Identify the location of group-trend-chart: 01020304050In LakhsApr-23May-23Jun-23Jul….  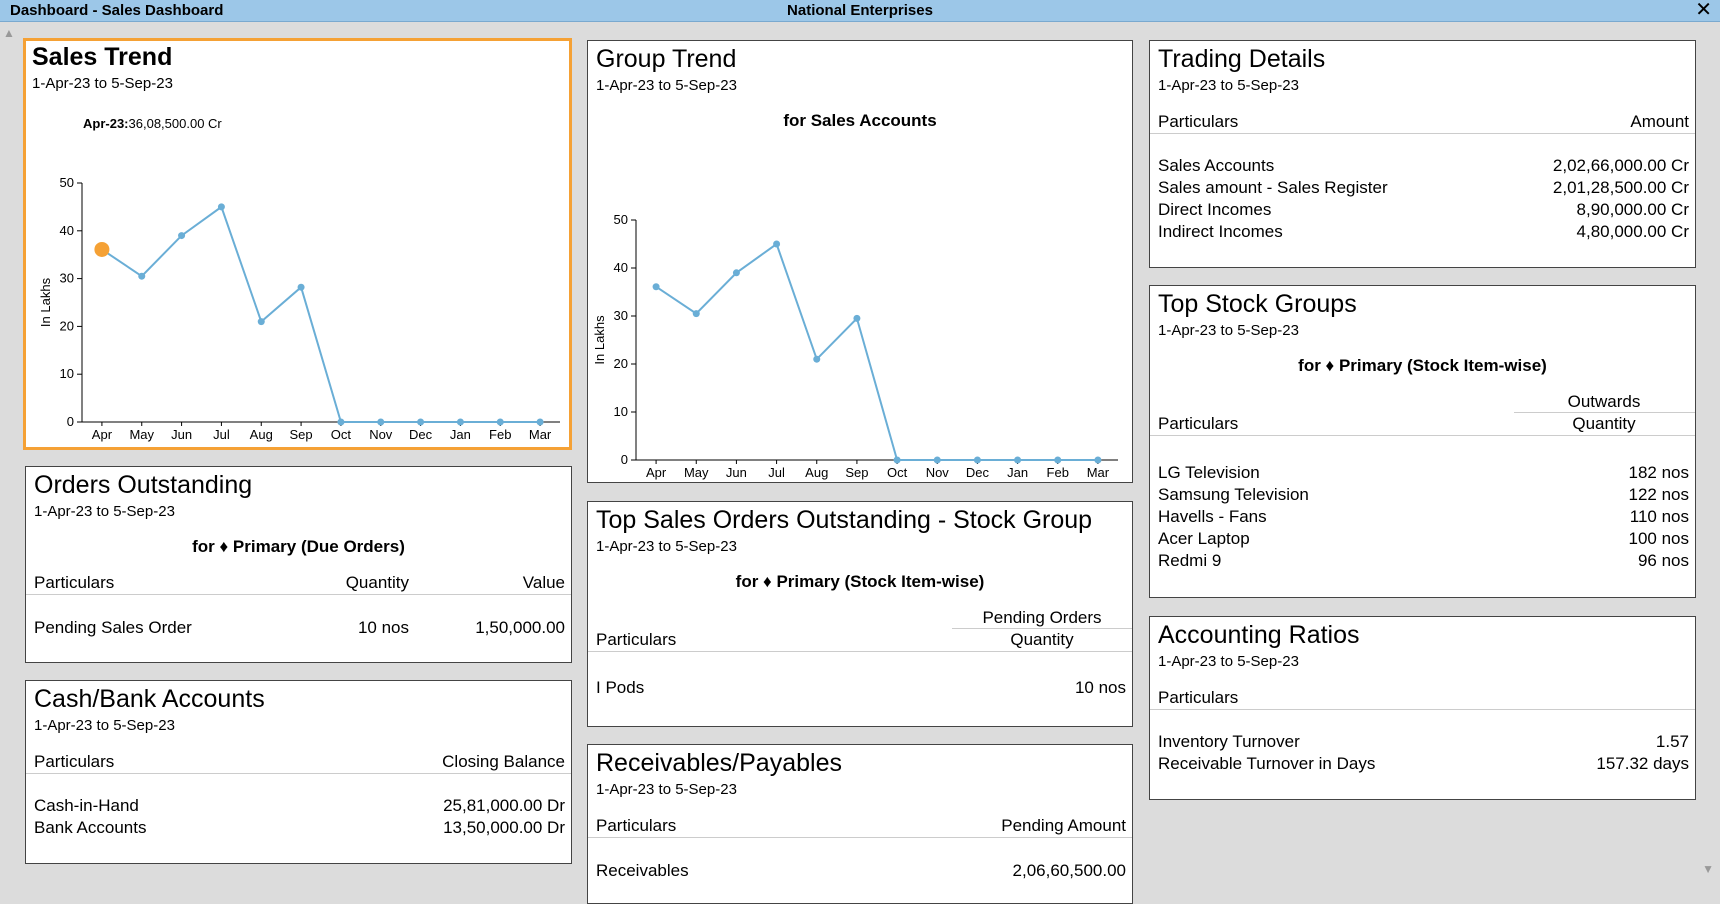
(860, 316).